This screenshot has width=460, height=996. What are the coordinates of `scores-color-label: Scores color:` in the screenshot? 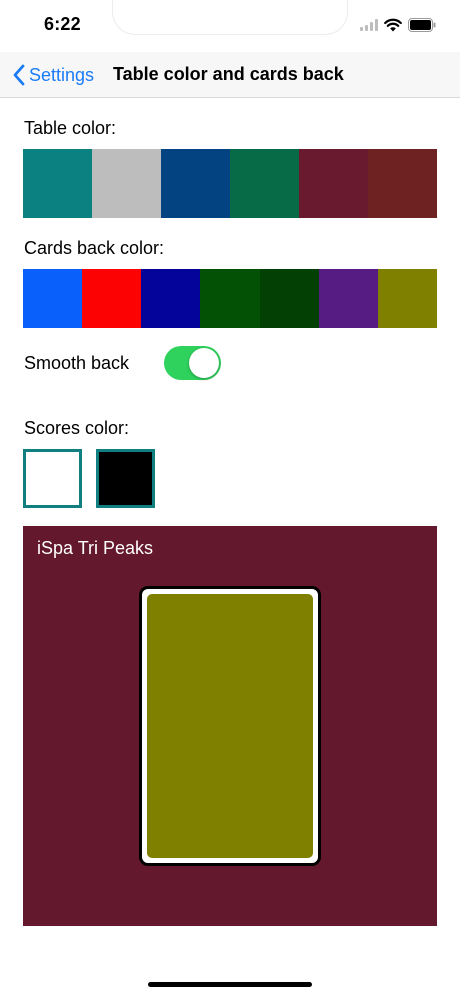 It's located at (77, 428).